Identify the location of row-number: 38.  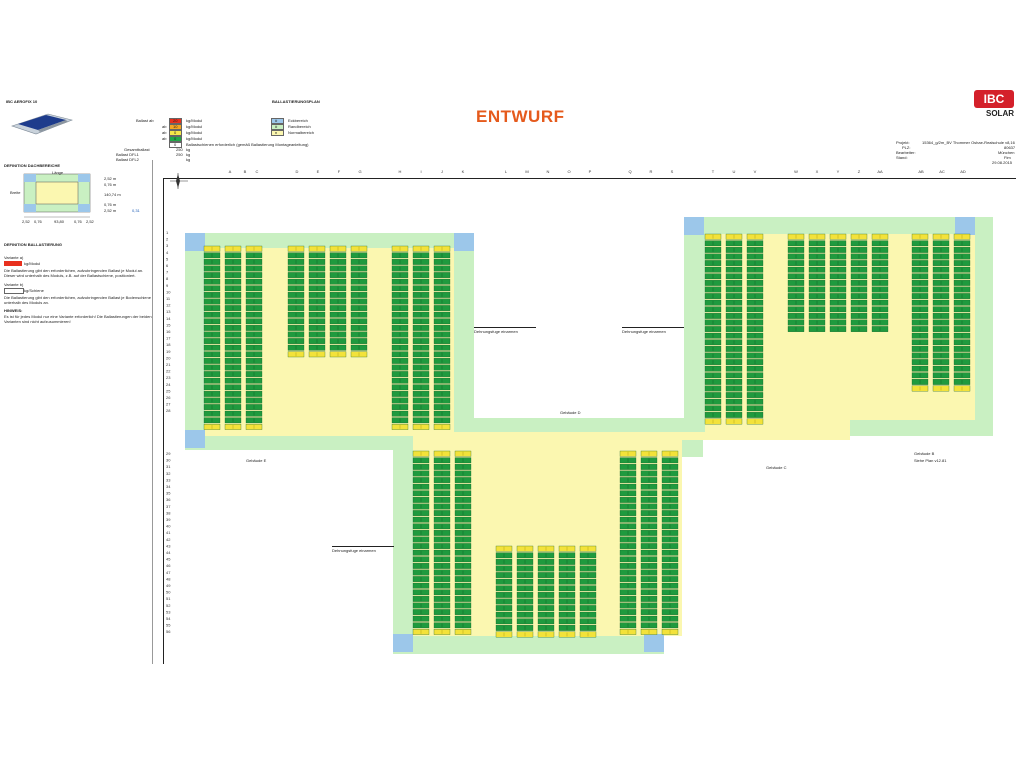
(168, 512).